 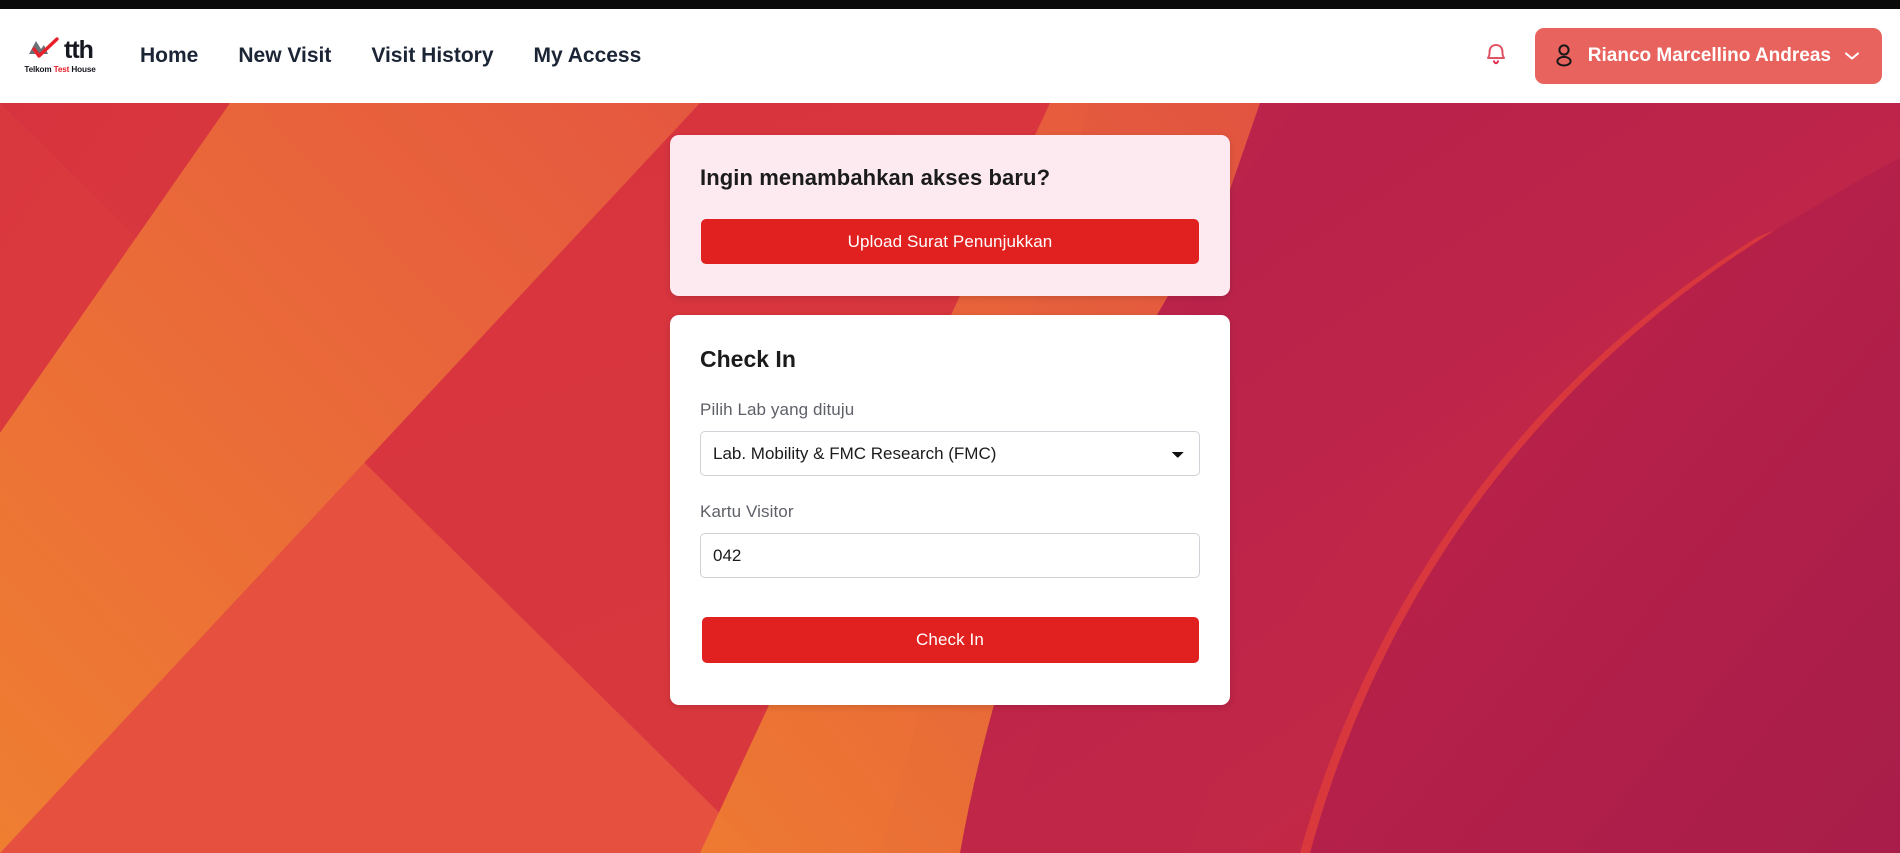 I want to click on chevron-down-icon, so click(x=1852, y=56).